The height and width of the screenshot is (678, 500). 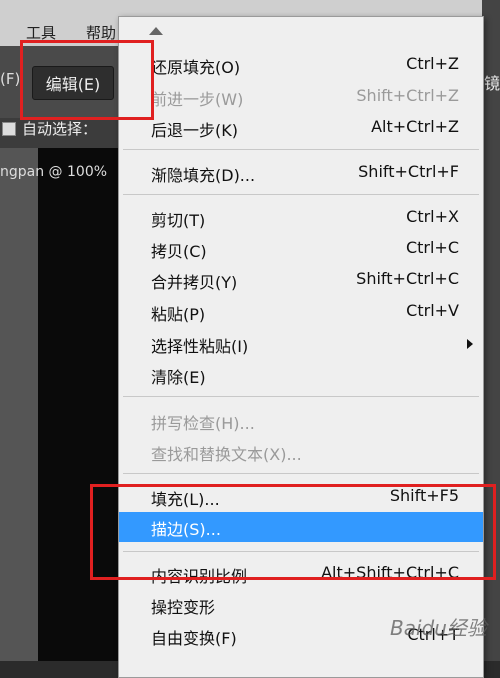 What do you see at coordinates (301, 64) in the screenshot?
I see `menu-item-undo-fill: 还原填充(O) Ctrl+Z` at bounding box center [301, 64].